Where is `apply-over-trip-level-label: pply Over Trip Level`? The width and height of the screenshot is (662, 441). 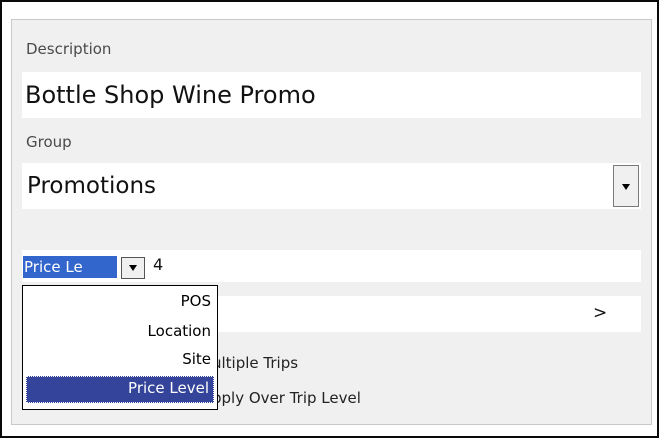 apply-over-trip-level-label: pply Over Trip Level is located at coordinates (286, 398).